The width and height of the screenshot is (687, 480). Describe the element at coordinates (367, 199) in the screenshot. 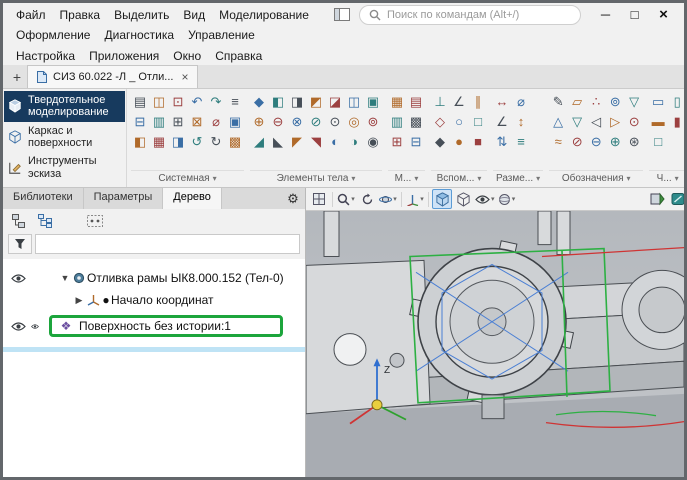

I see `refresh-view-button` at that location.